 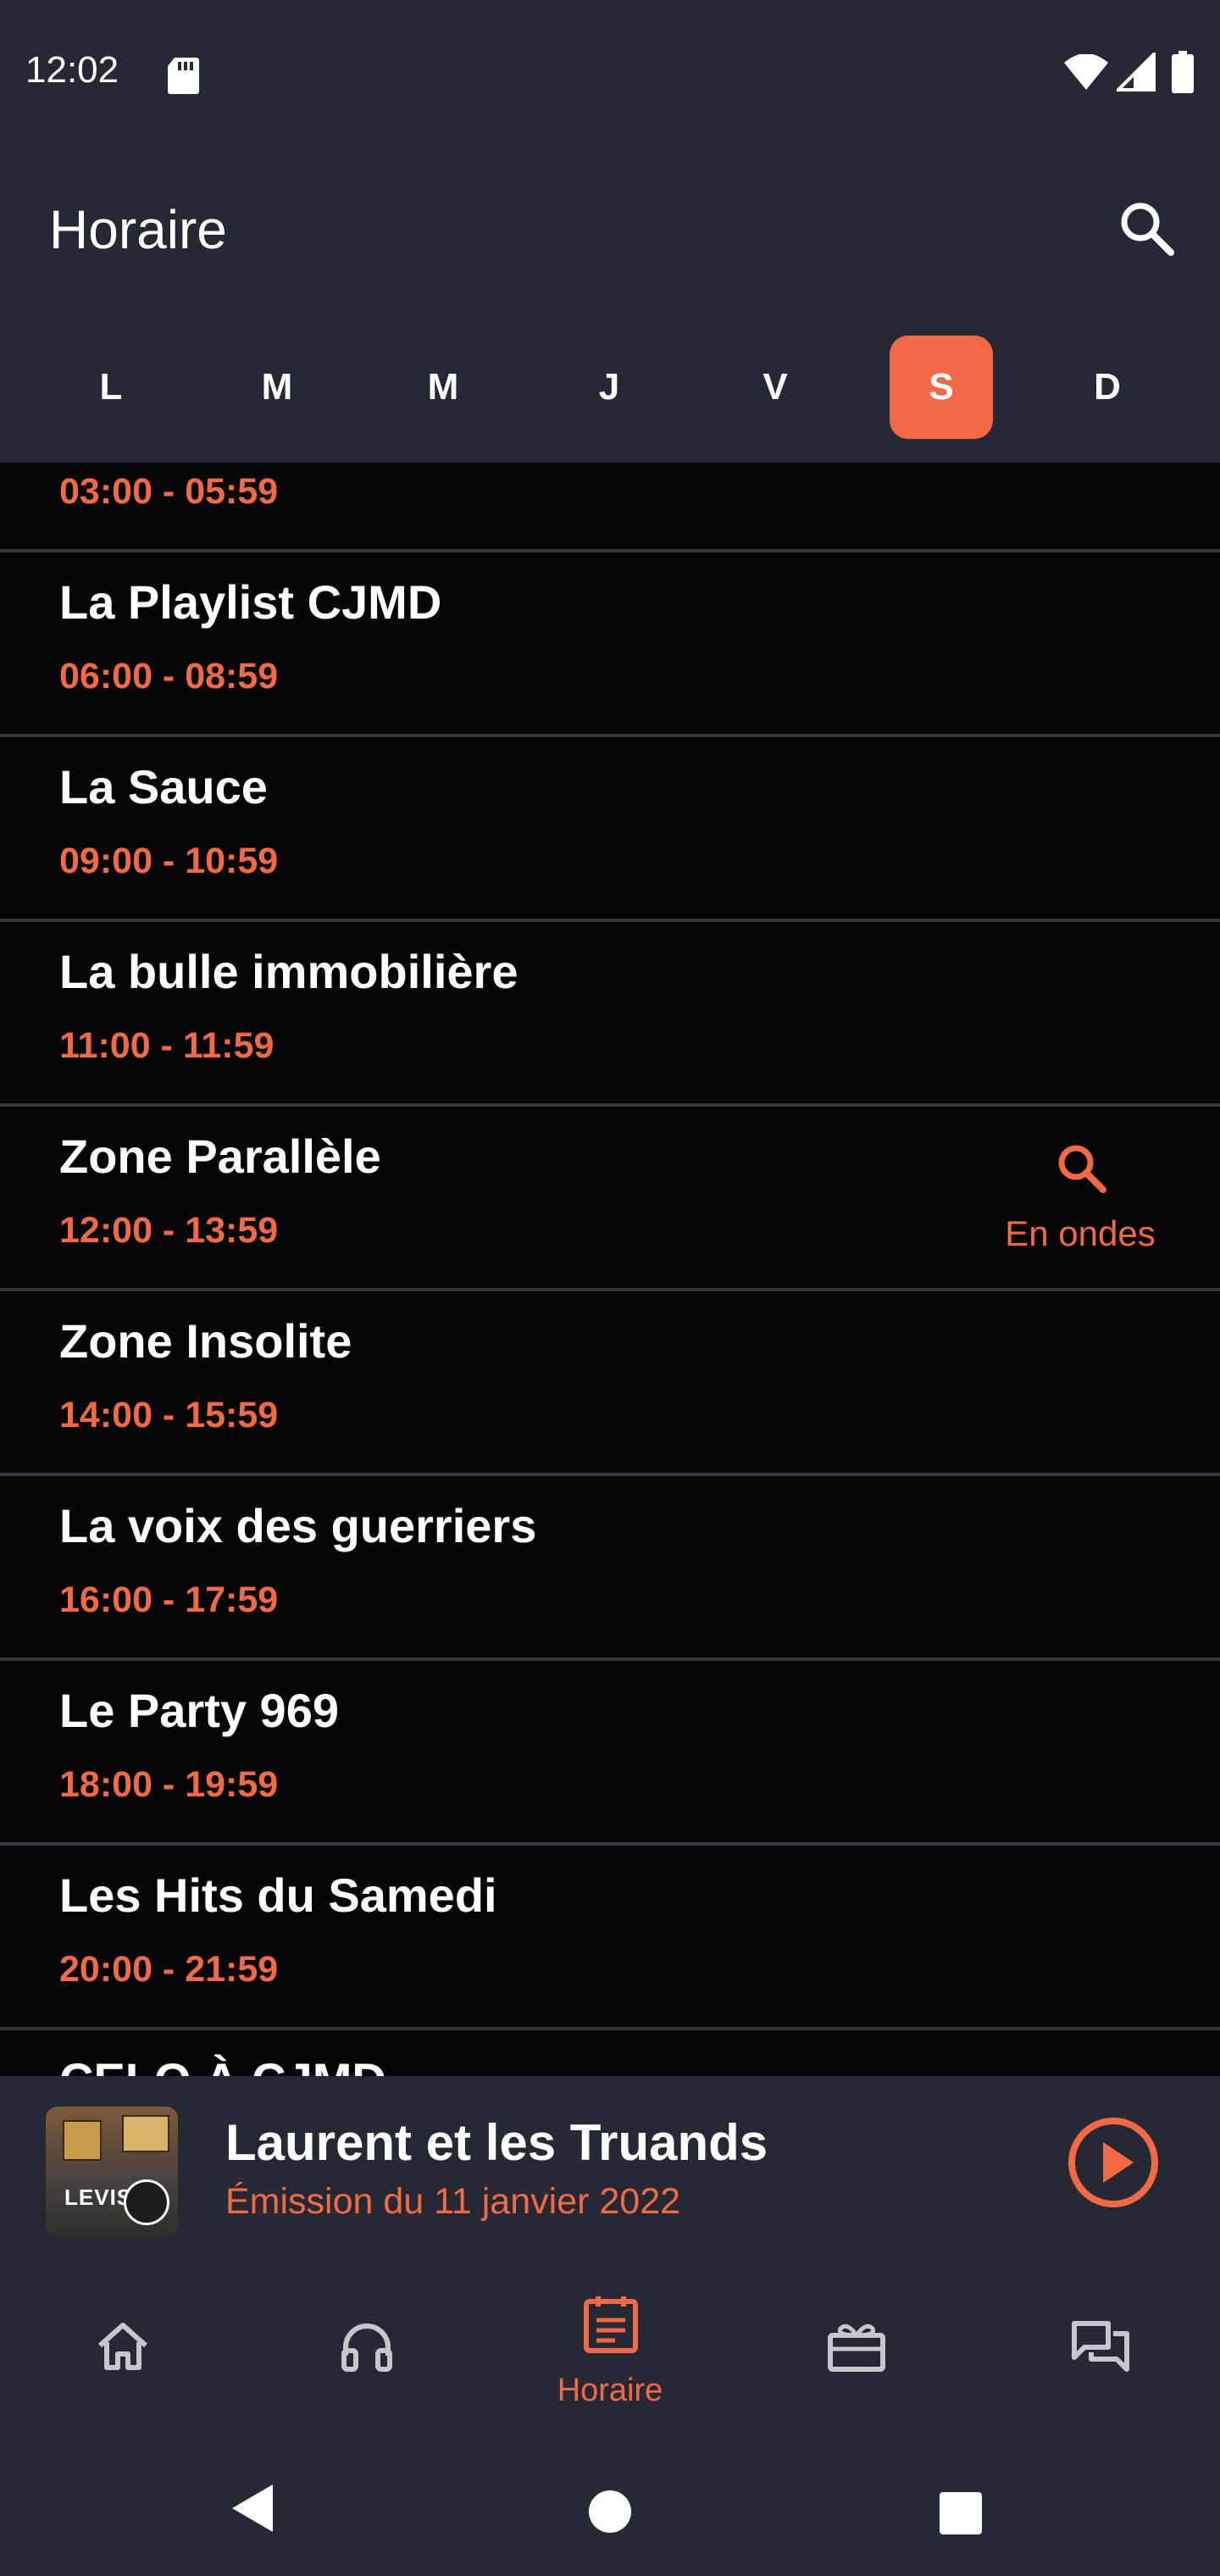 I want to click on schedule-row: Le Party 969 18:00 - 19:59, so click(x=610, y=1753).